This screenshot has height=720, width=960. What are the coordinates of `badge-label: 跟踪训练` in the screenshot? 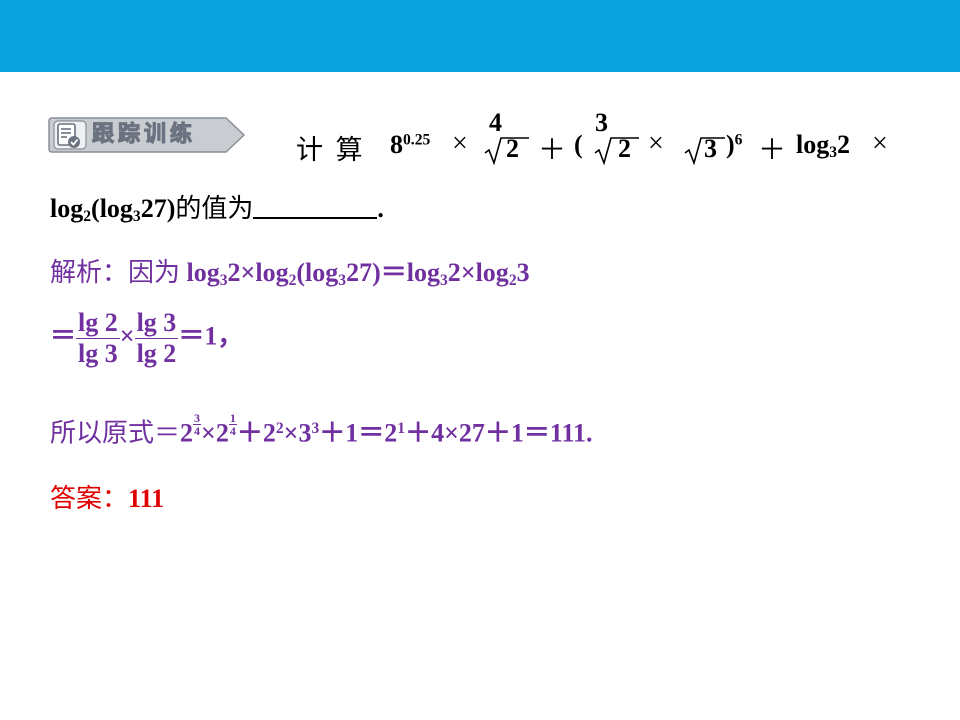 It's located at (144, 135).